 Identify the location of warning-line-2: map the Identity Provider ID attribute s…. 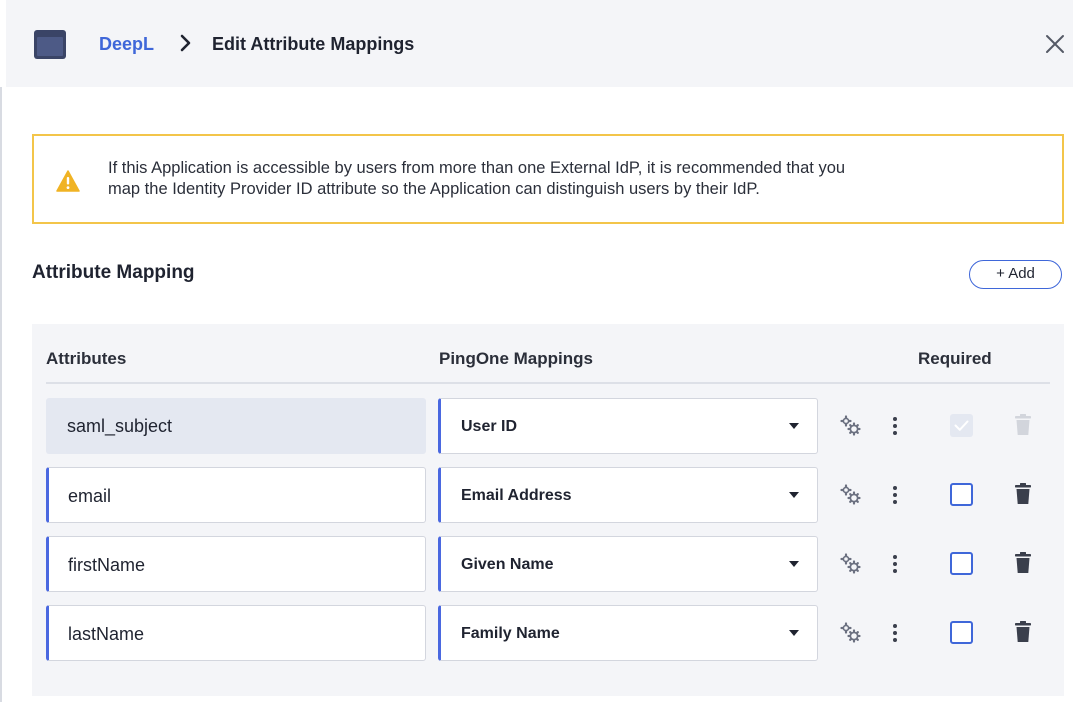
(434, 189).